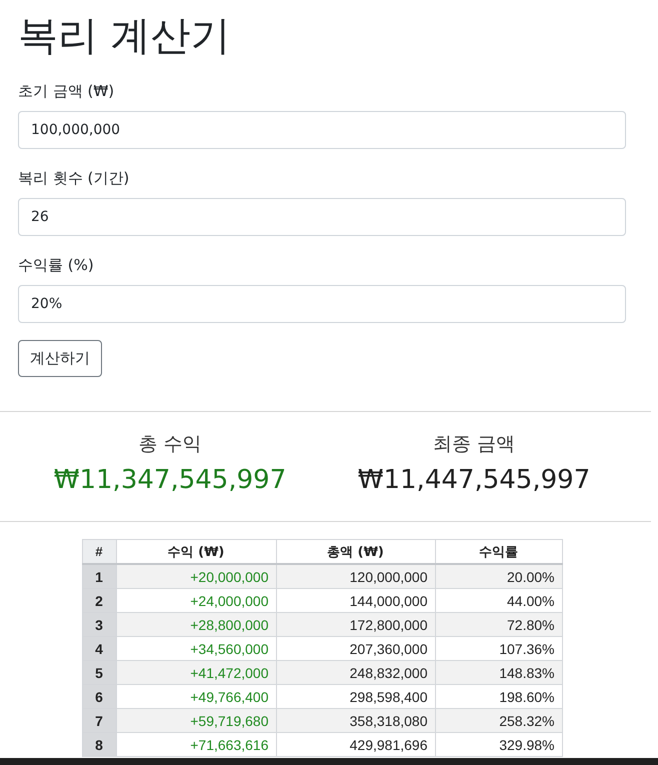  What do you see at coordinates (355, 744) in the screenshot?
I see `table-cell: 429,981,696` at bounding box center [355, 744].